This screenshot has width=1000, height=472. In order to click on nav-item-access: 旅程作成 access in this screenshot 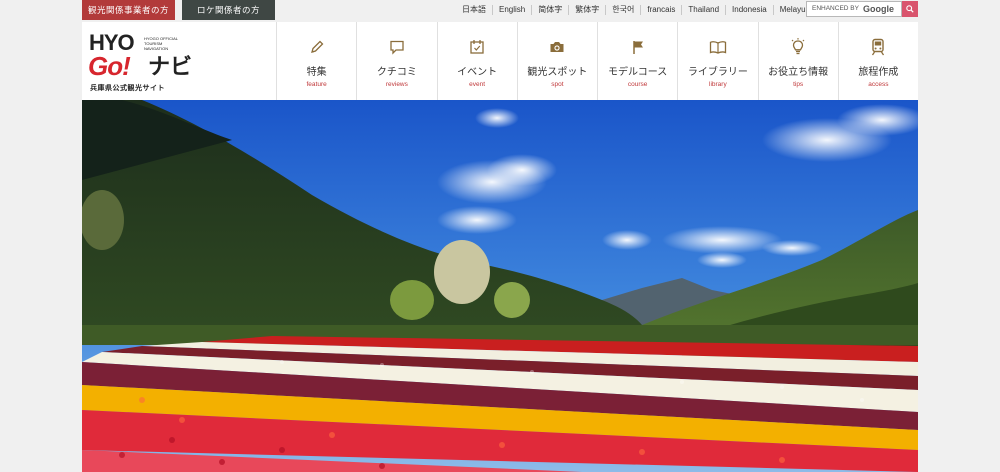, I will do `click(877, 61)`.